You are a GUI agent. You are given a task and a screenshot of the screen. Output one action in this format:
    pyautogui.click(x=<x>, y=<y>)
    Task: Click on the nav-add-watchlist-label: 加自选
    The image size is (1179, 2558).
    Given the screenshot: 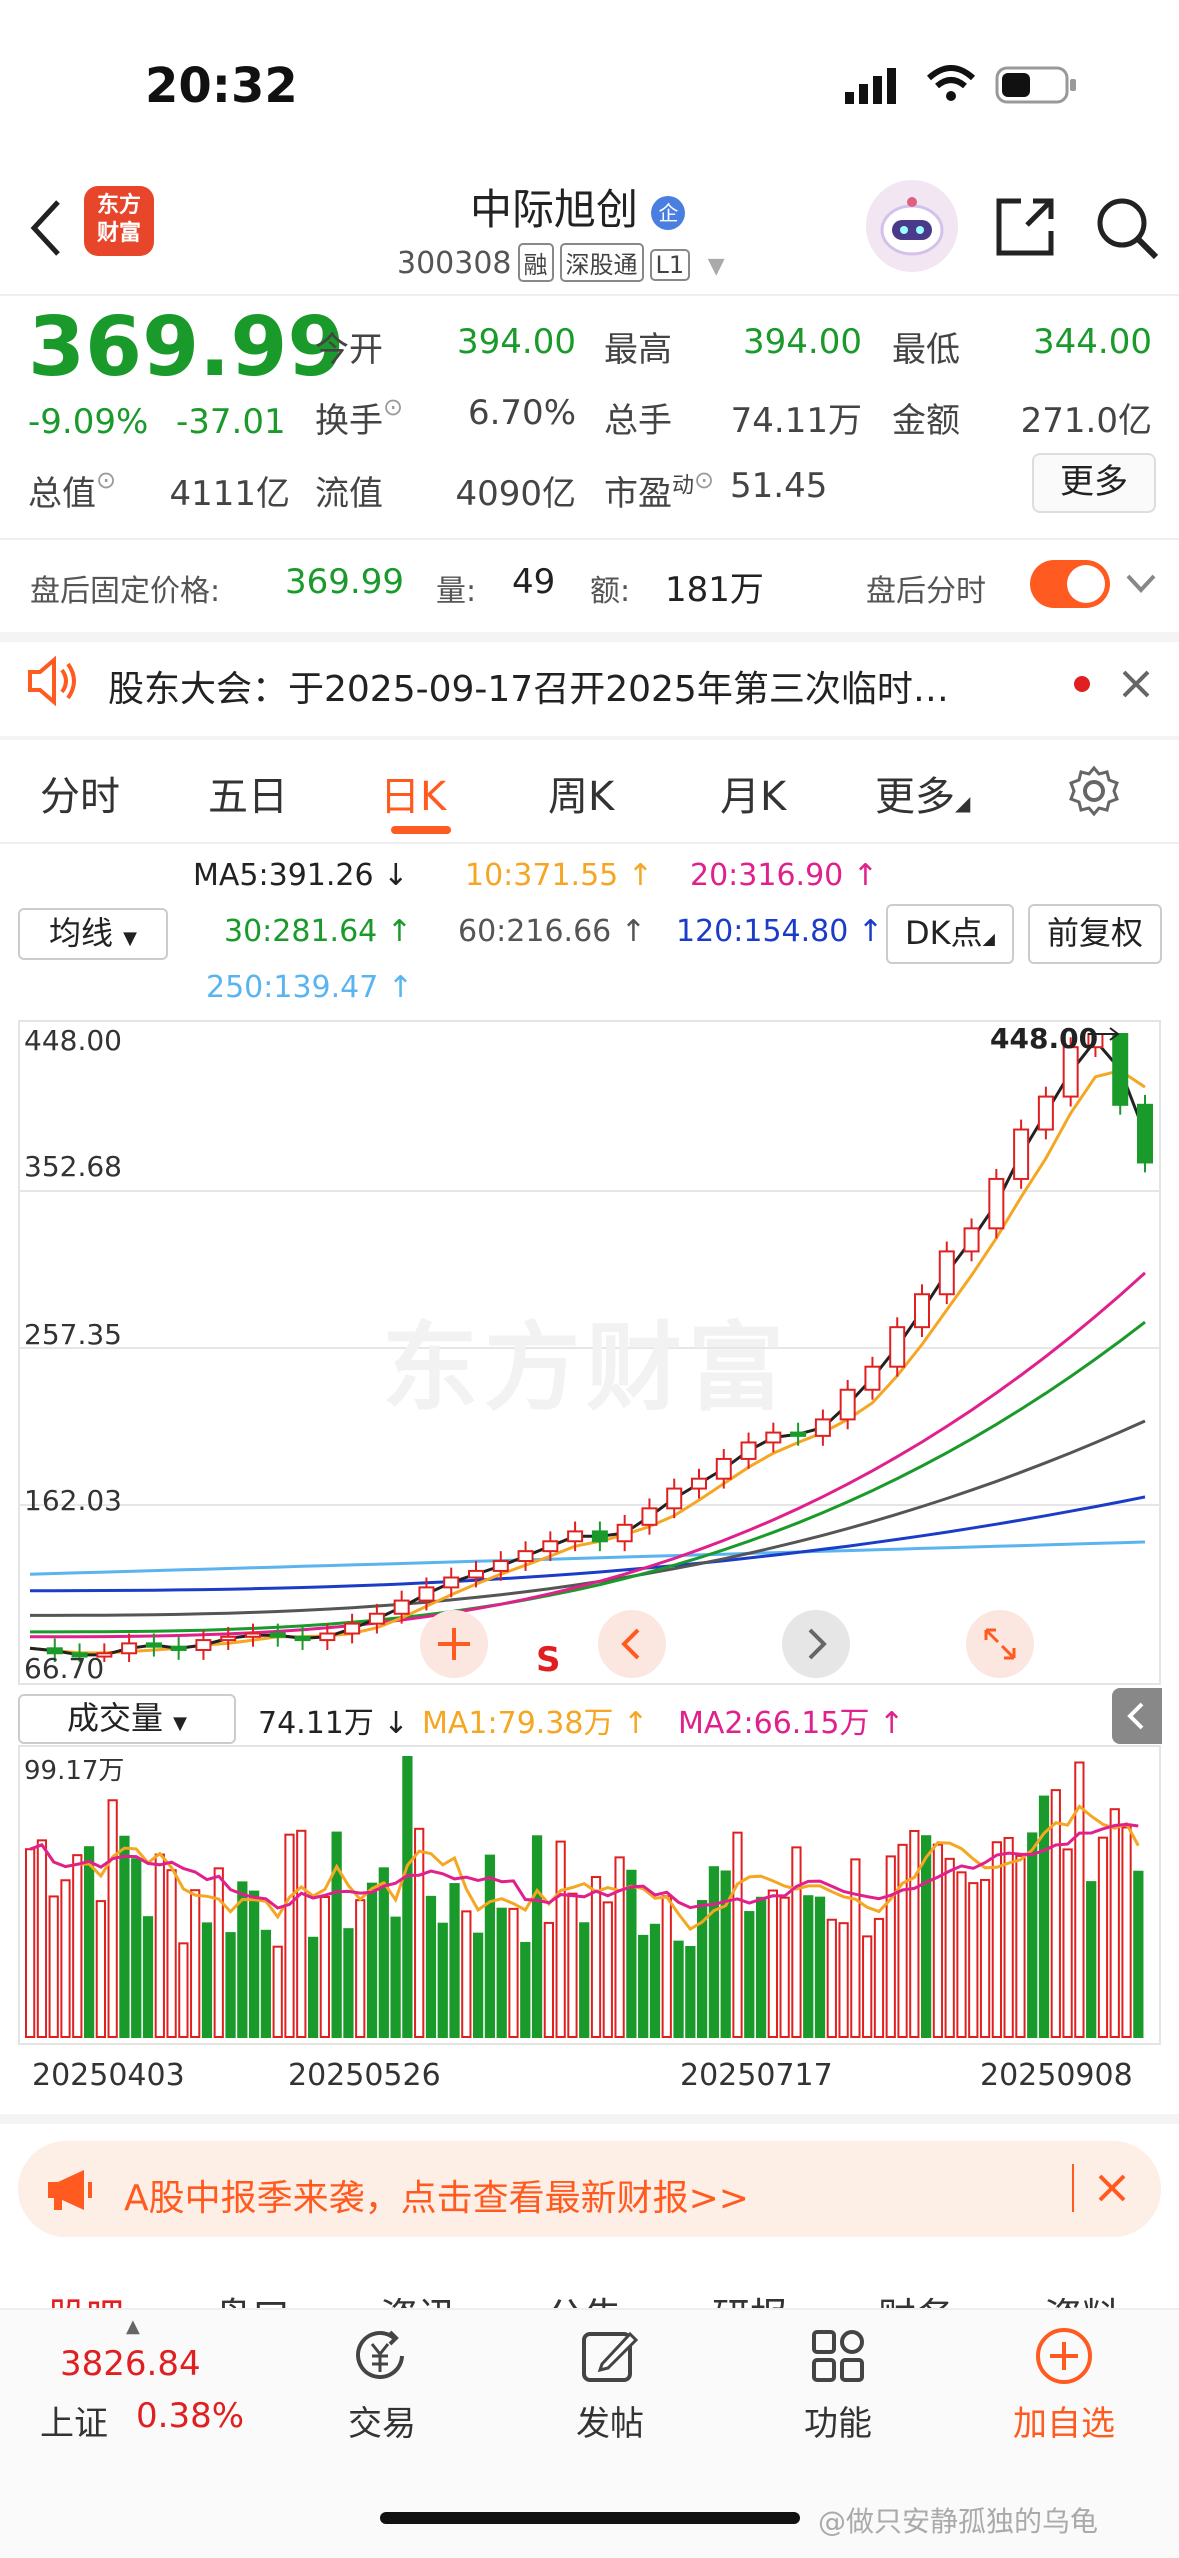 What is the action you would take?
    pyautogui.click(x=1064, y=2420)
    